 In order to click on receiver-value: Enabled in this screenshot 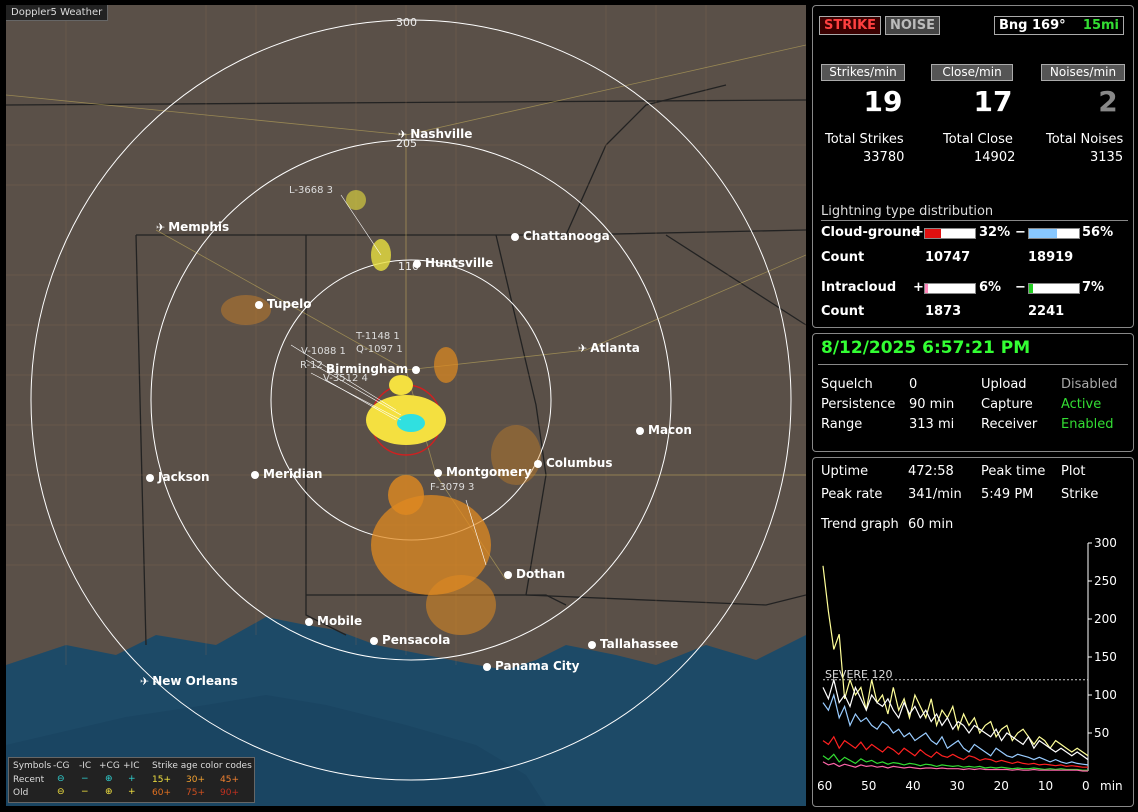, I will do `click(1087, 424)`.